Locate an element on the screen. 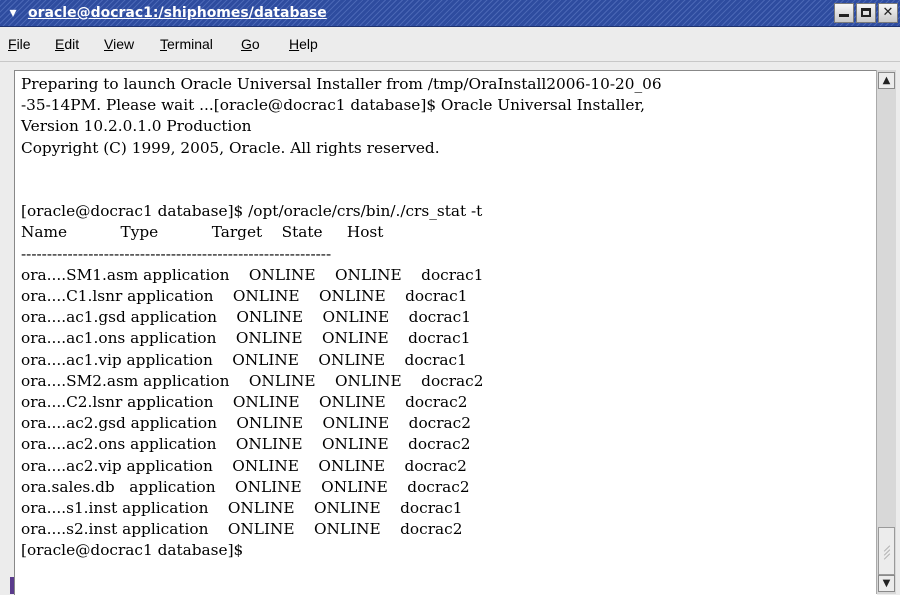 The height and width of the screenshot is (595, 900). menu-go: Go is located at coordinates (250, 44).